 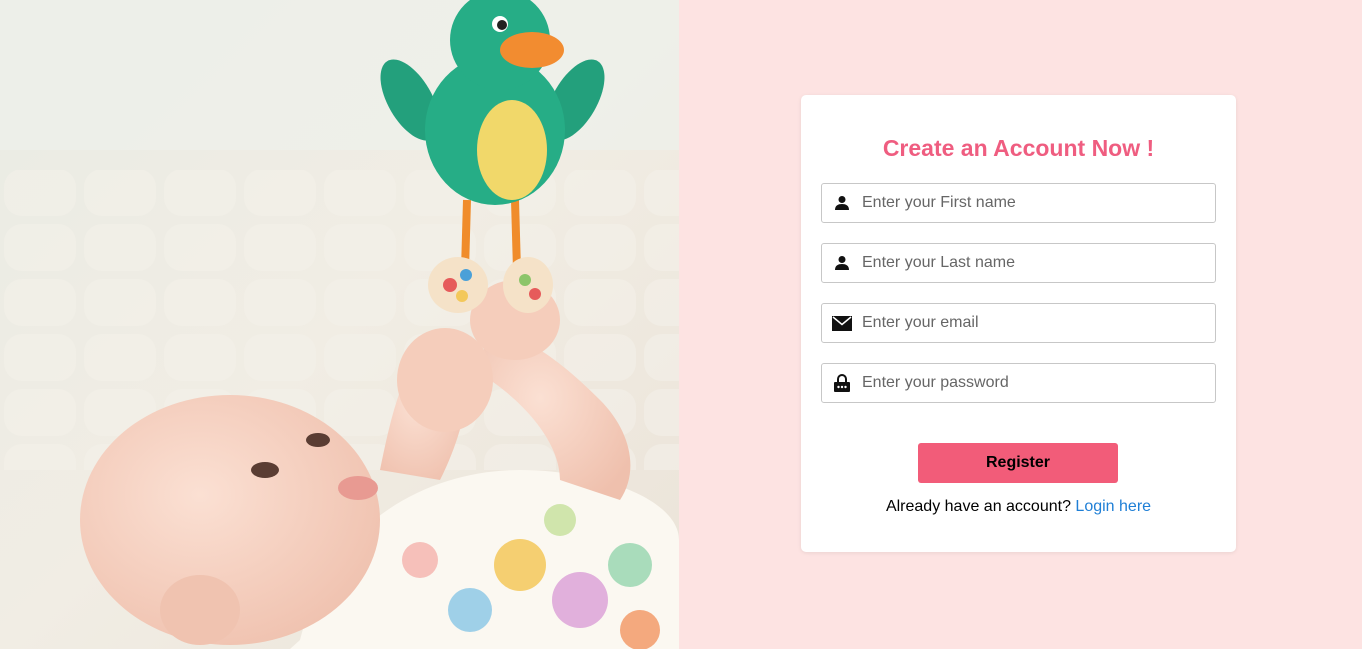 I want to click on register-button: Register, so click(x=1018, y=463).